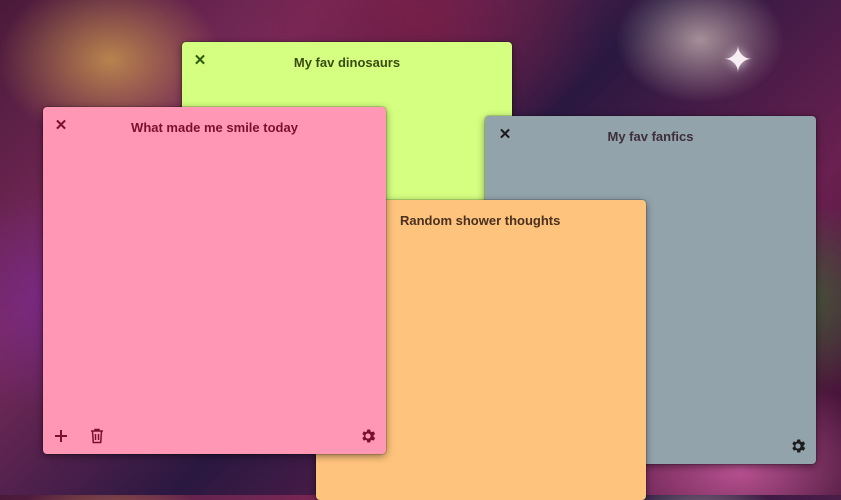 The width and height of the screenshot is (841, 500). What do you see at coordinates (738, 59) in the screenshot?
I see `wallpaper-sparkle-icon: ✦` at bounding box center [738, 59].